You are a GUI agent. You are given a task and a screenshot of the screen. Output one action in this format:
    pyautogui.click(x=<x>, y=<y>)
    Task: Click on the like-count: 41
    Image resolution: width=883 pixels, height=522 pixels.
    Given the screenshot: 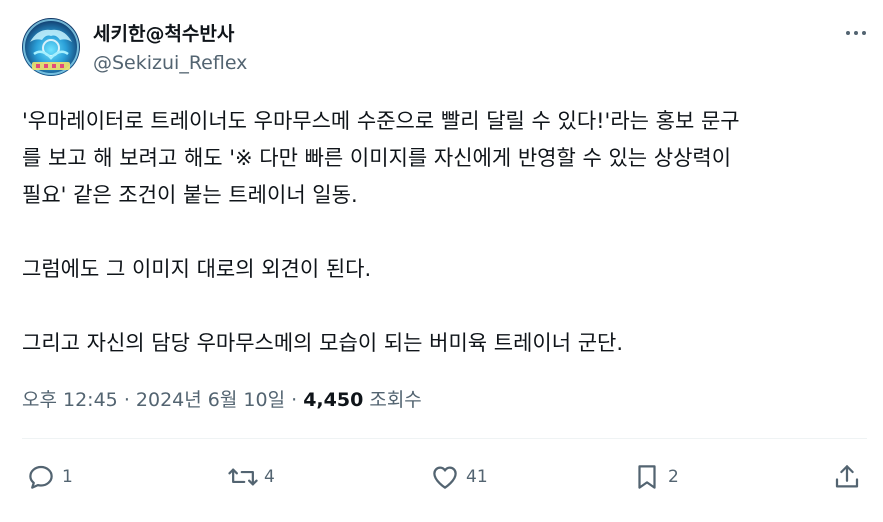 What is the action you would take?
    pyautogui.click(x=477, y=477)
    